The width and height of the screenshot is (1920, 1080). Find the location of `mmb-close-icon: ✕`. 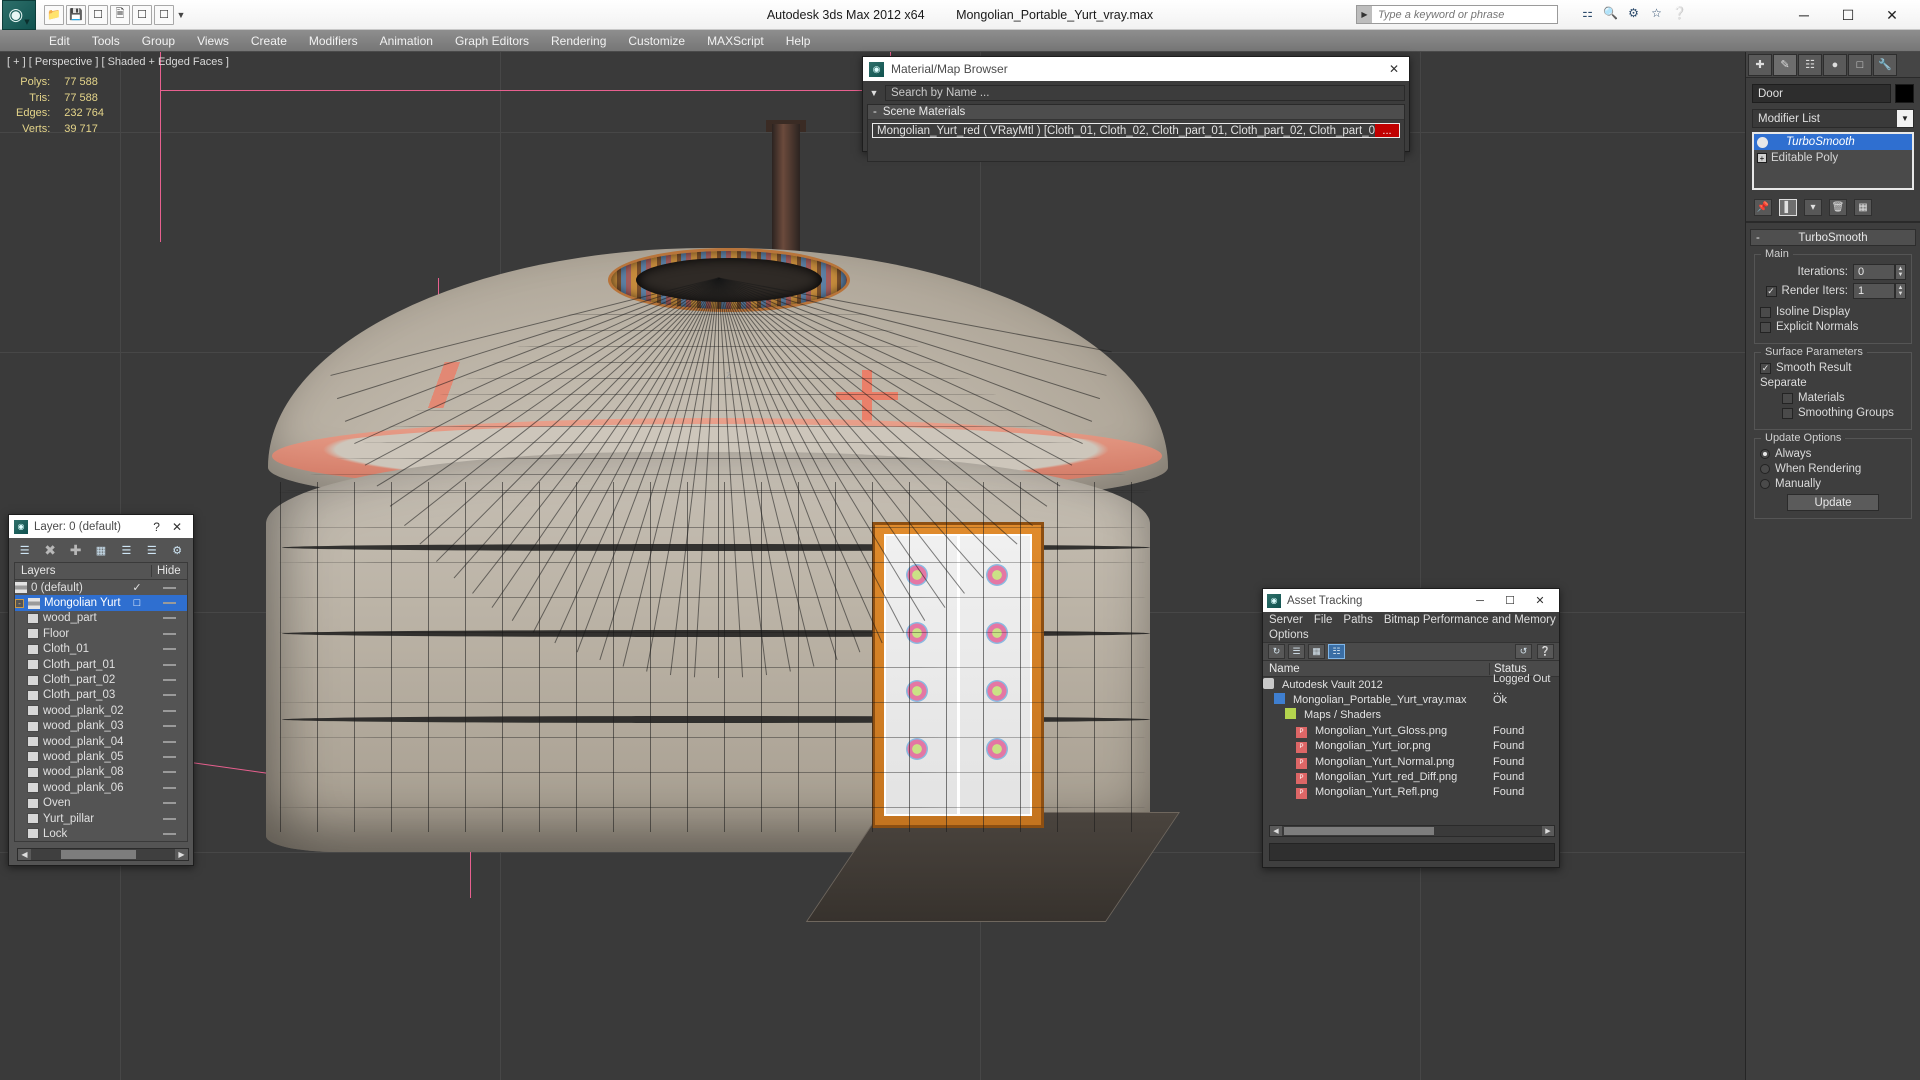

mmb-close-icon: ✕ is located at coordinates (1394, 69).